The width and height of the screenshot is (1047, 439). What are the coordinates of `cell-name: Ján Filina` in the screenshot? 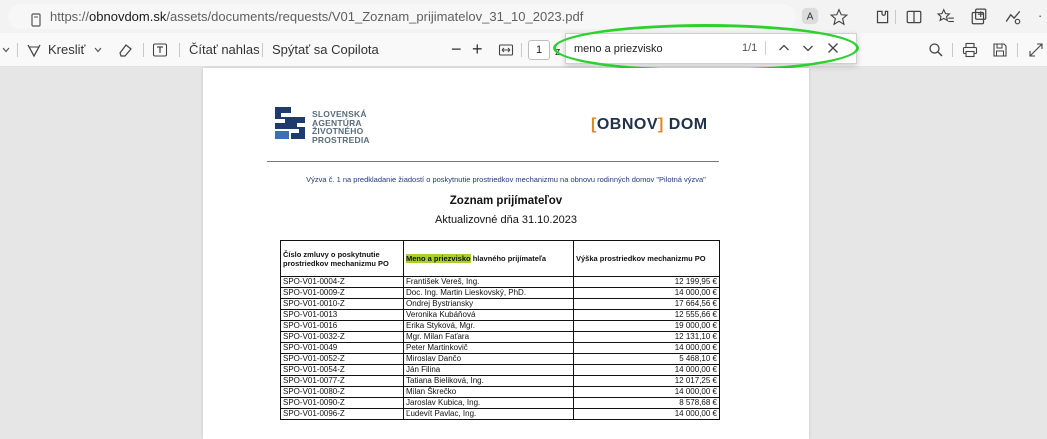 It's located at (488, 370).